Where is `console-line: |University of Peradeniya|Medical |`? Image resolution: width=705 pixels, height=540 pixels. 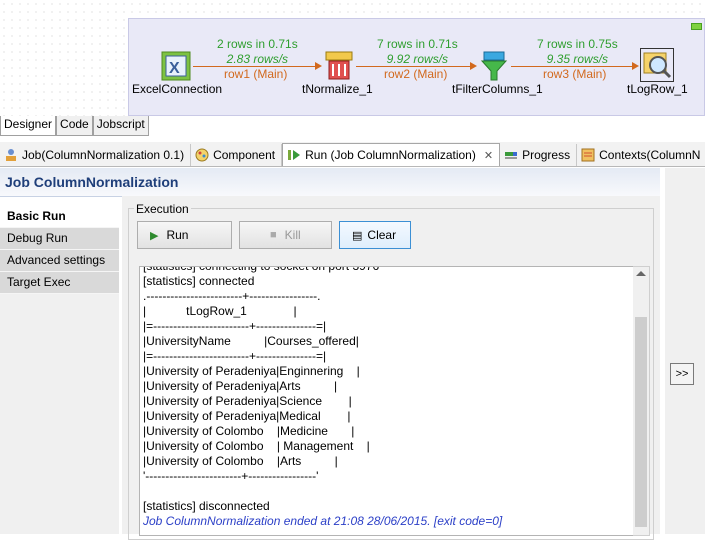 console-line: |University of Peradeniya|Medical | is located at coordinates (247, 416).